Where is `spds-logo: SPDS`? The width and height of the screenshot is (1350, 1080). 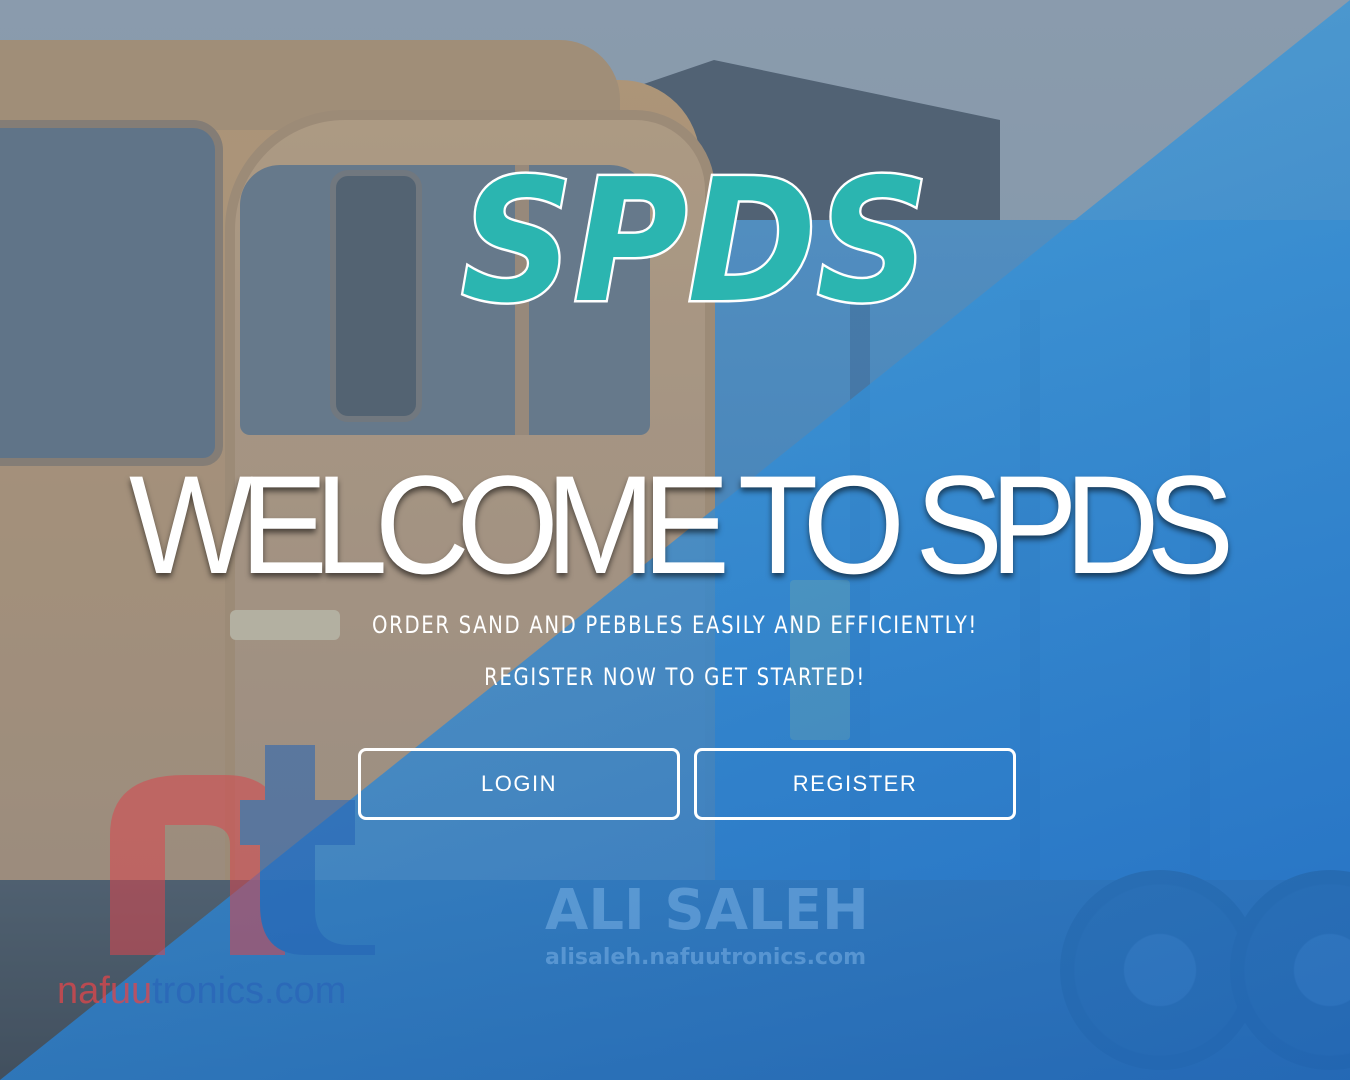 spds-logo: SPDS is located at coordinates (695, 240).